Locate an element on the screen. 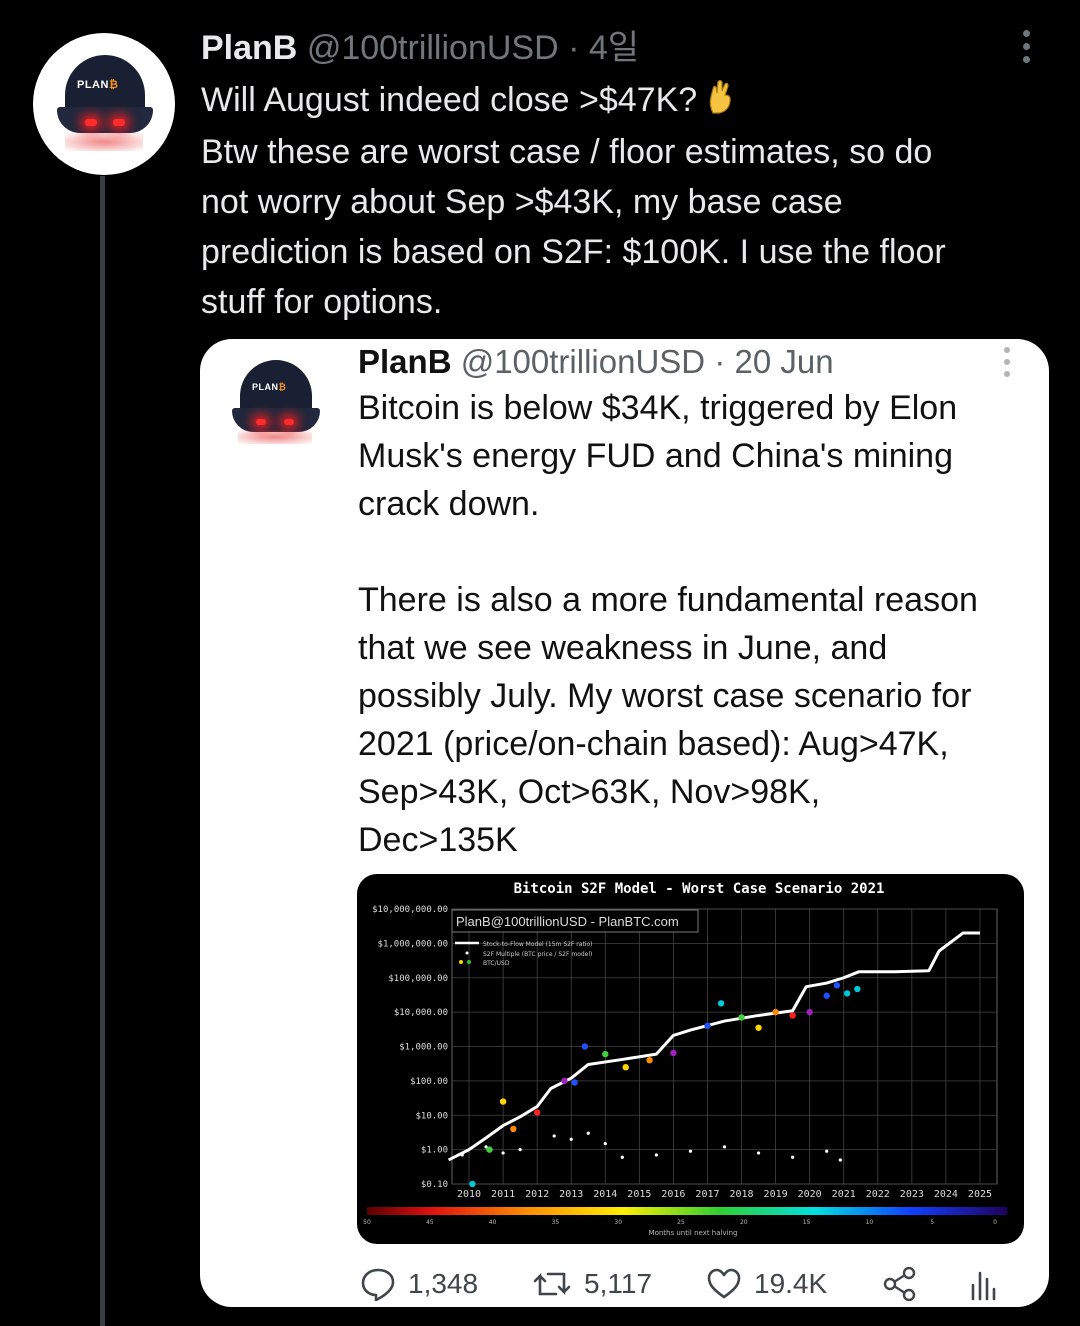 The height and width of the screenshot is (1326, 1080). retweet-count: 5,117 is located at coordinates (618, 1283).